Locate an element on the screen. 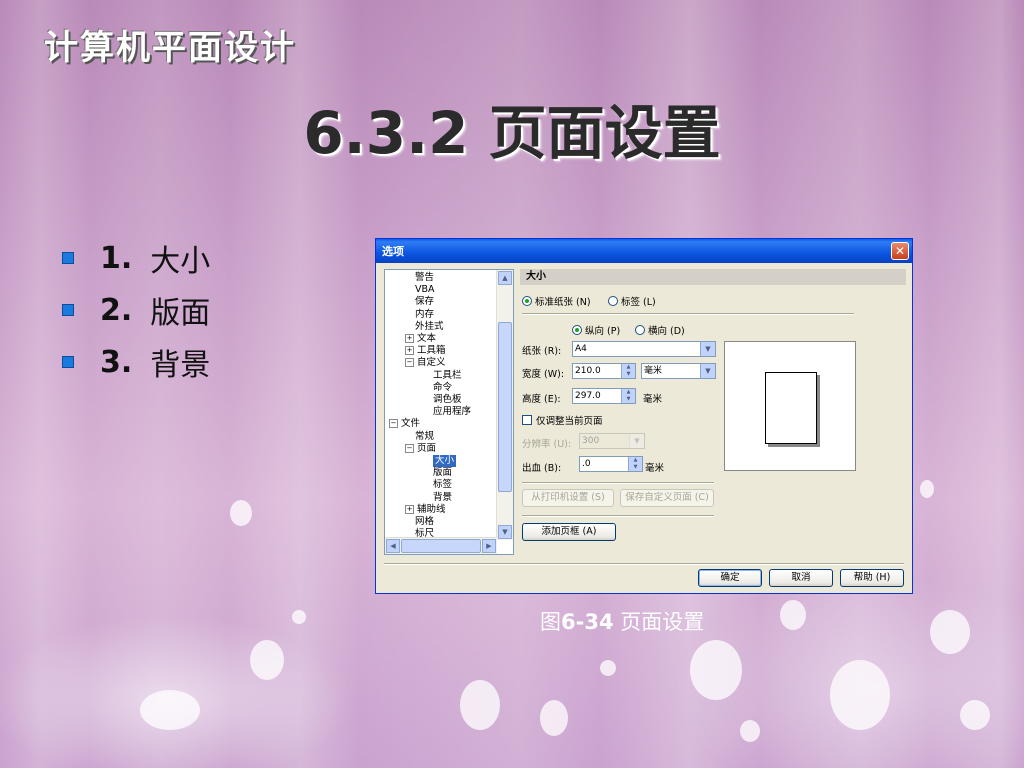 The image size is (1024, 768). tree-item: VBA is located at coordinates (425, 290).